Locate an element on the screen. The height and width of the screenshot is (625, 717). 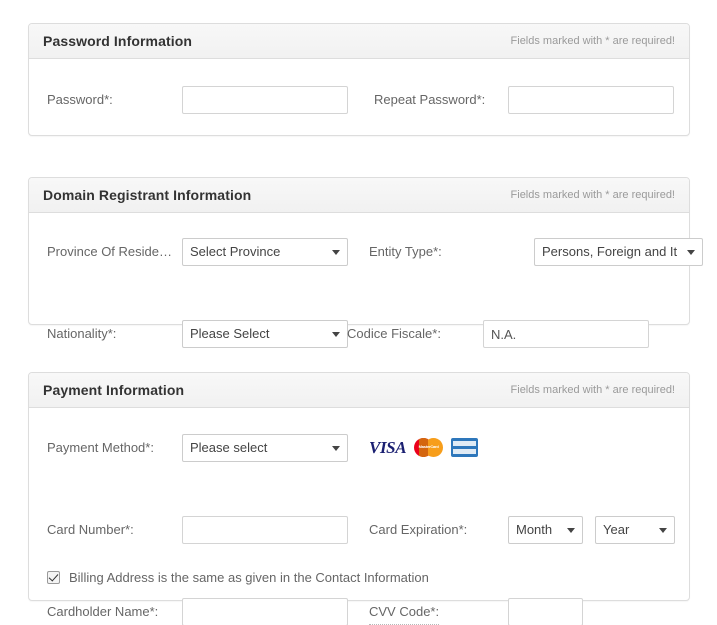
codice-fiscale-input is located at coordinates (566, 334).